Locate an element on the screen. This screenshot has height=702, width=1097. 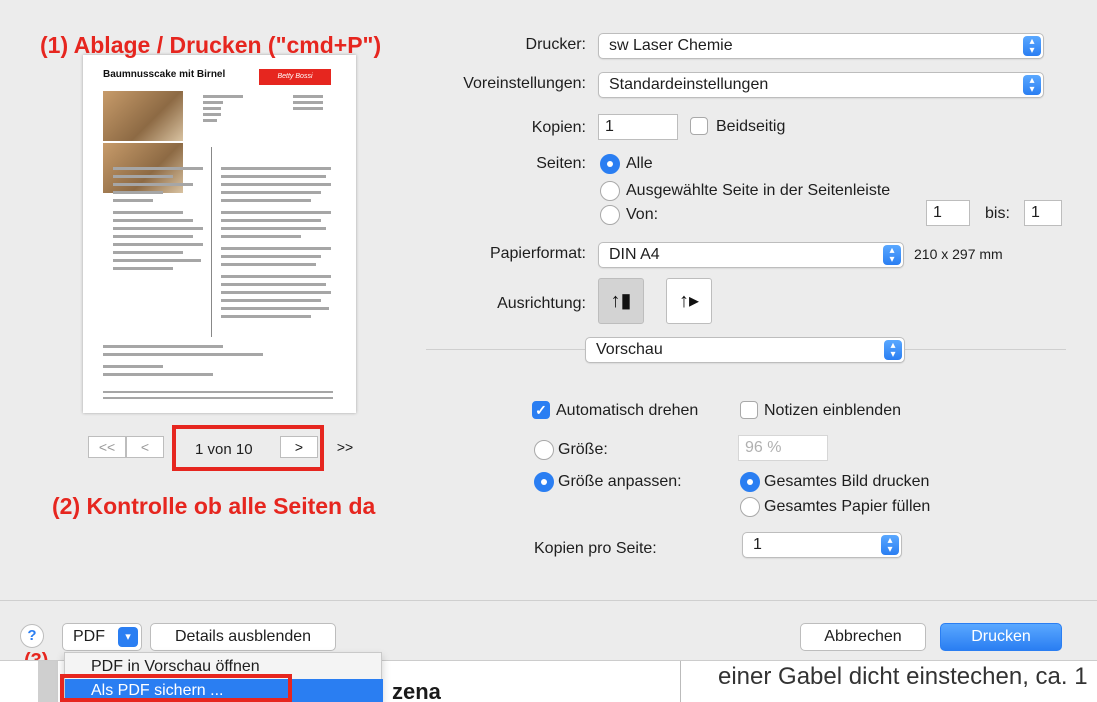
duplex-checkbox is located at coordinates (699, 126).